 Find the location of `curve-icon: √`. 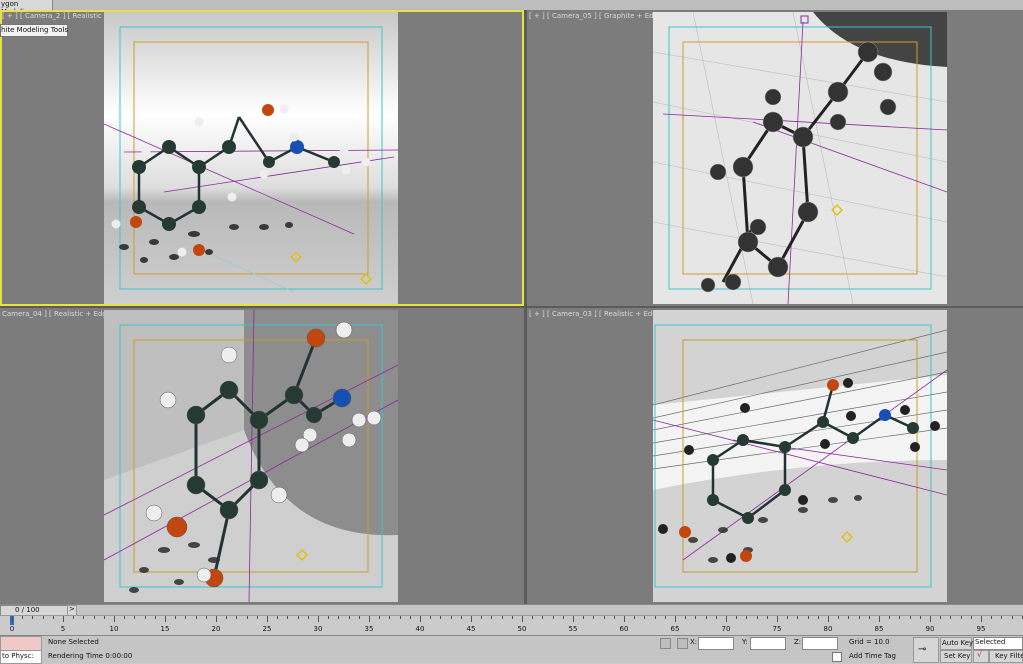

curve-icon: √ is located at coordinates (981, 656).